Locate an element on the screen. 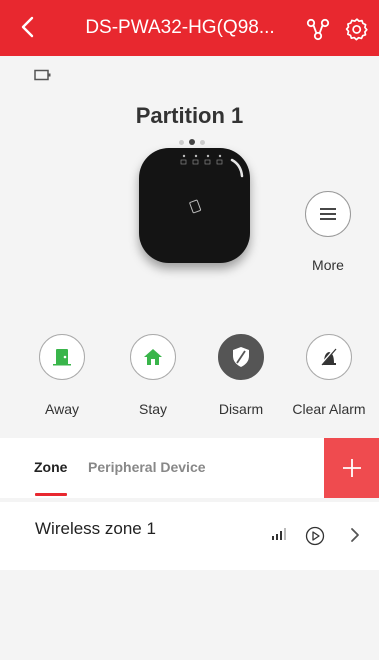 The width and height of the screenshot is (379, 660). menu-icon is located at coordinates (328, 214).